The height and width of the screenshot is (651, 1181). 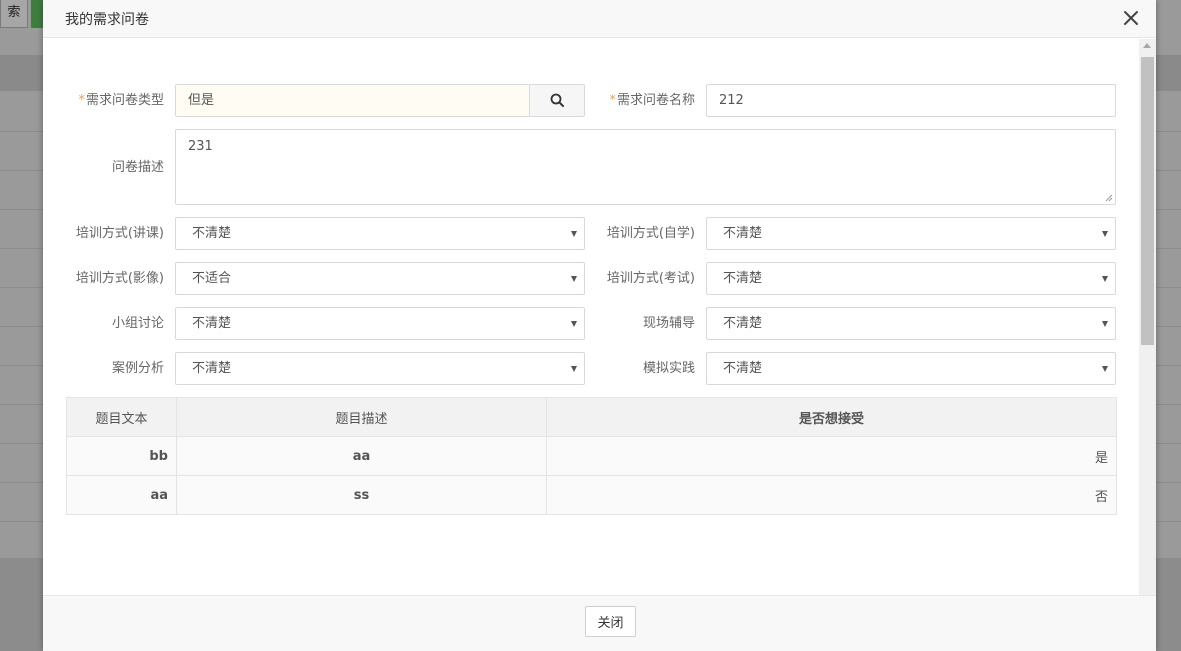 I want to click on survey-type-label: *需求问卷类型, so click(x=121, y=100).